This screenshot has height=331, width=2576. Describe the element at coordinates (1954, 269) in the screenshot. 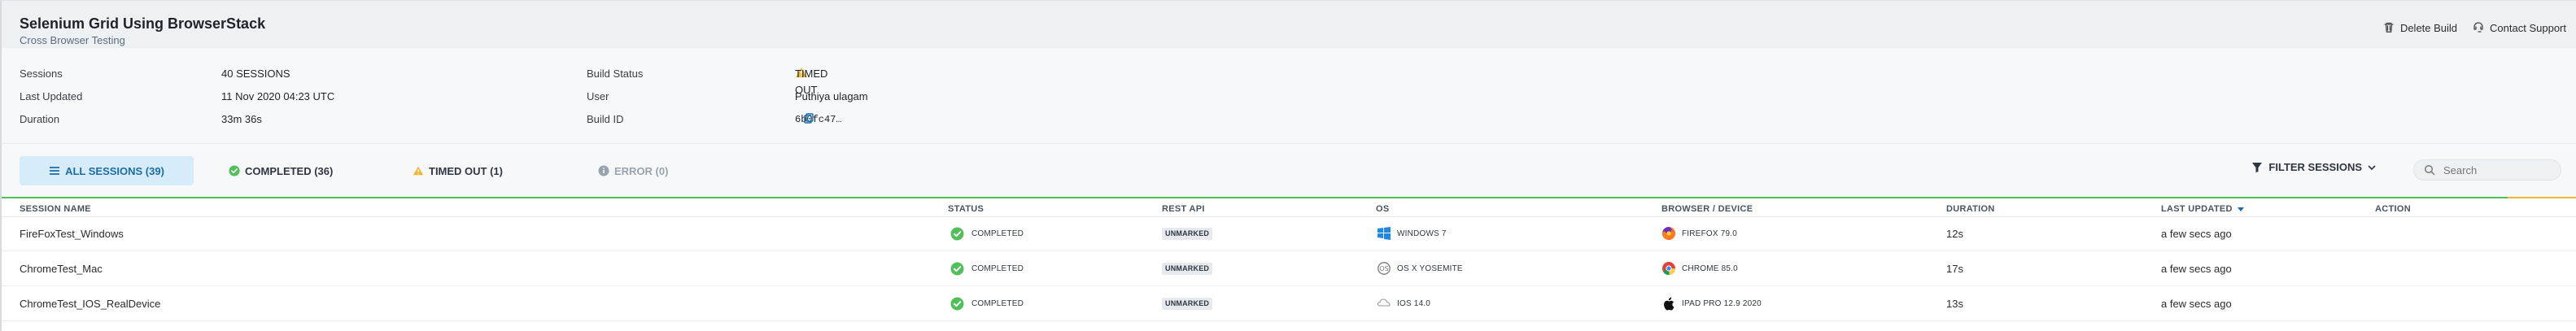

I see `duration-cell: 17s` at that location.